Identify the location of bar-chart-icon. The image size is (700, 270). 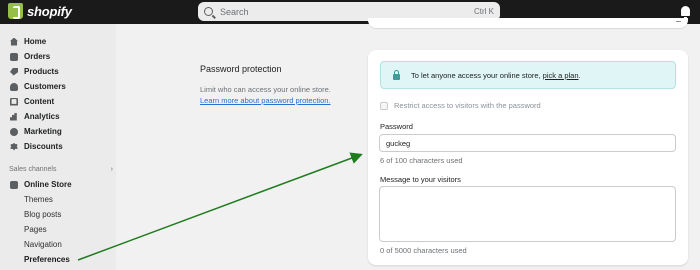
(13, 116).